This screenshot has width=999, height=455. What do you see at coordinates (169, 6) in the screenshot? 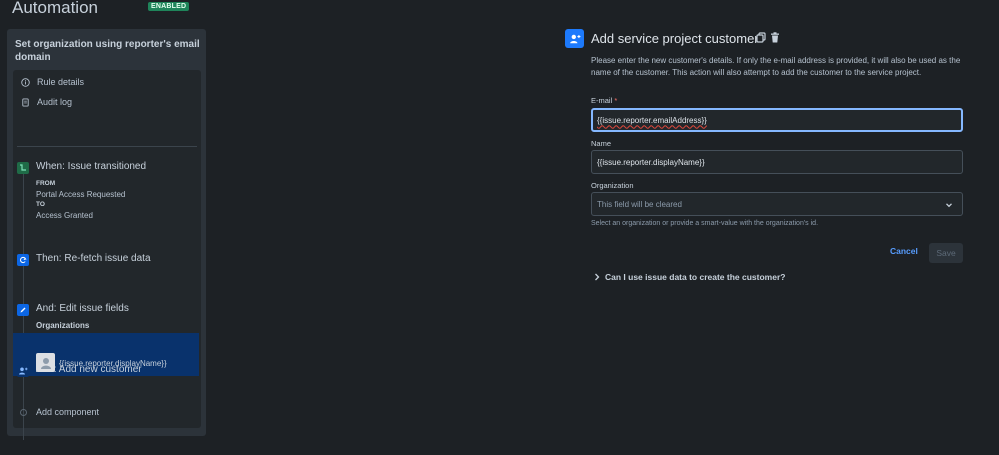
I see `status-badge: ENABLED` at bounding box center [169, 6].